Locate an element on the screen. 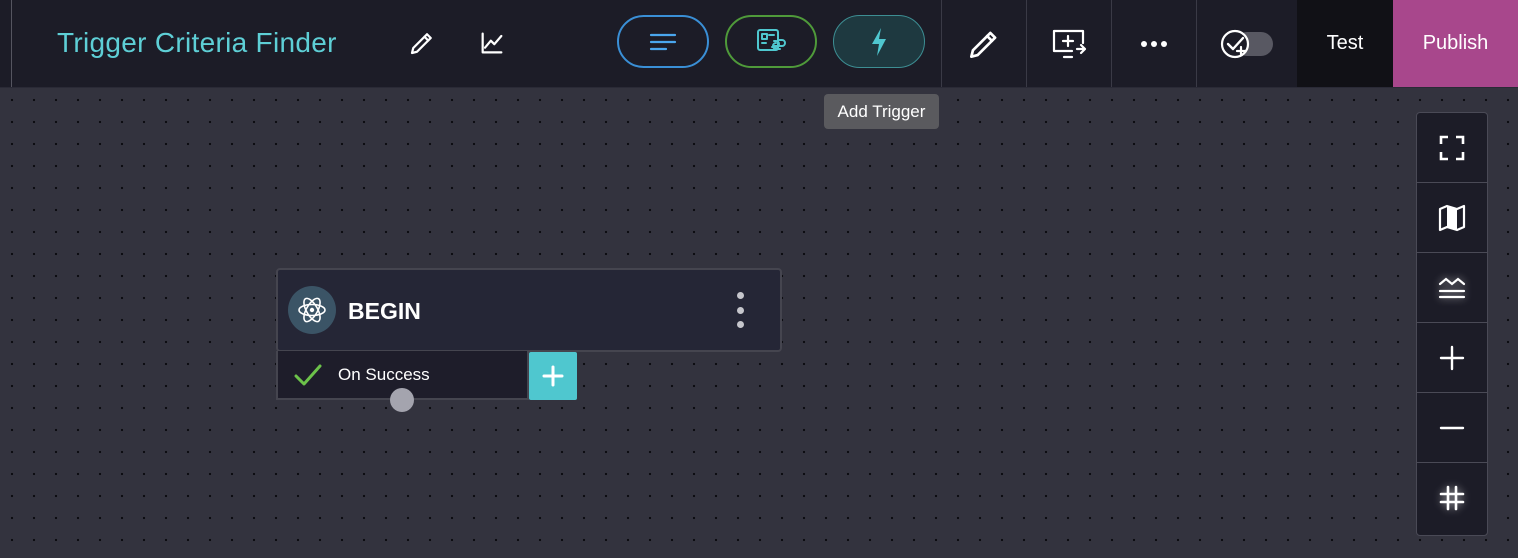  toolbar-divider is located at coordinates (11, 43).